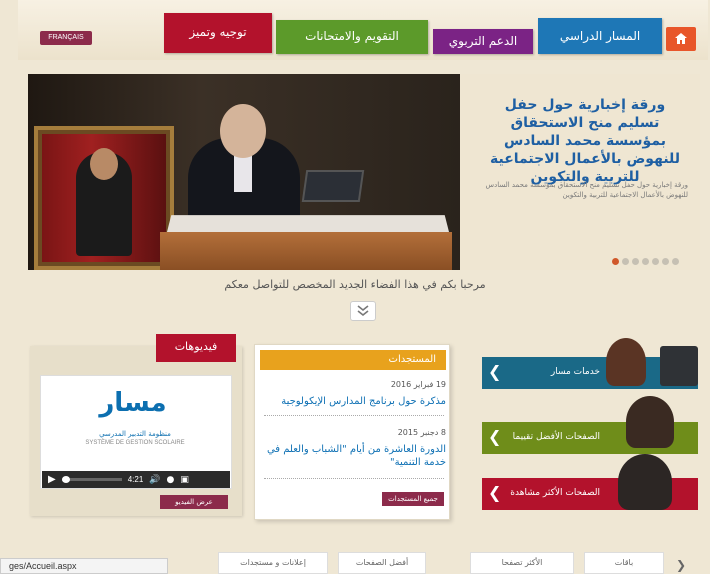 The height and width of the screenshot is (574, 710). Describe the element at coordinates (556, 437) in the screenshot. I see `service-label: الصفحات الأفضل تقييما` at that location.